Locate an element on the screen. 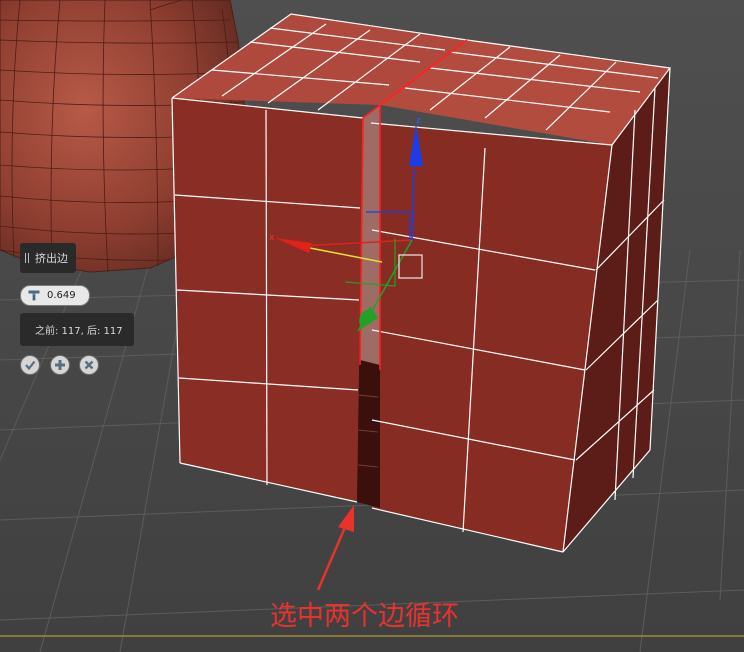  extrude-height-field: 0.649 is located at coordinates (55, 295).